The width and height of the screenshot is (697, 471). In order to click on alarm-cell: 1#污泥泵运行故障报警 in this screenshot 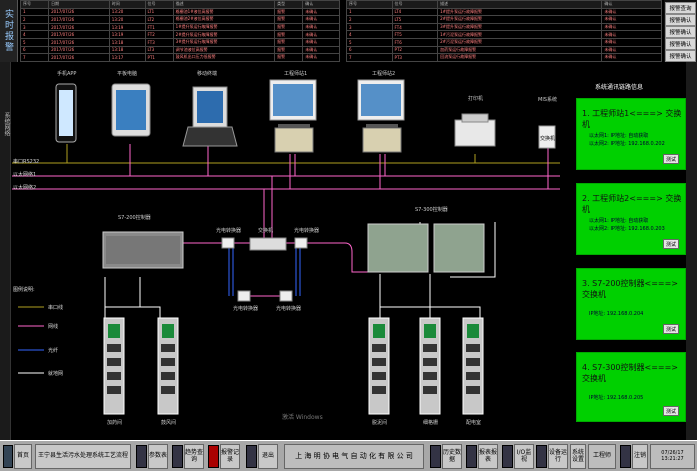, I will do `click(520, 34)`.